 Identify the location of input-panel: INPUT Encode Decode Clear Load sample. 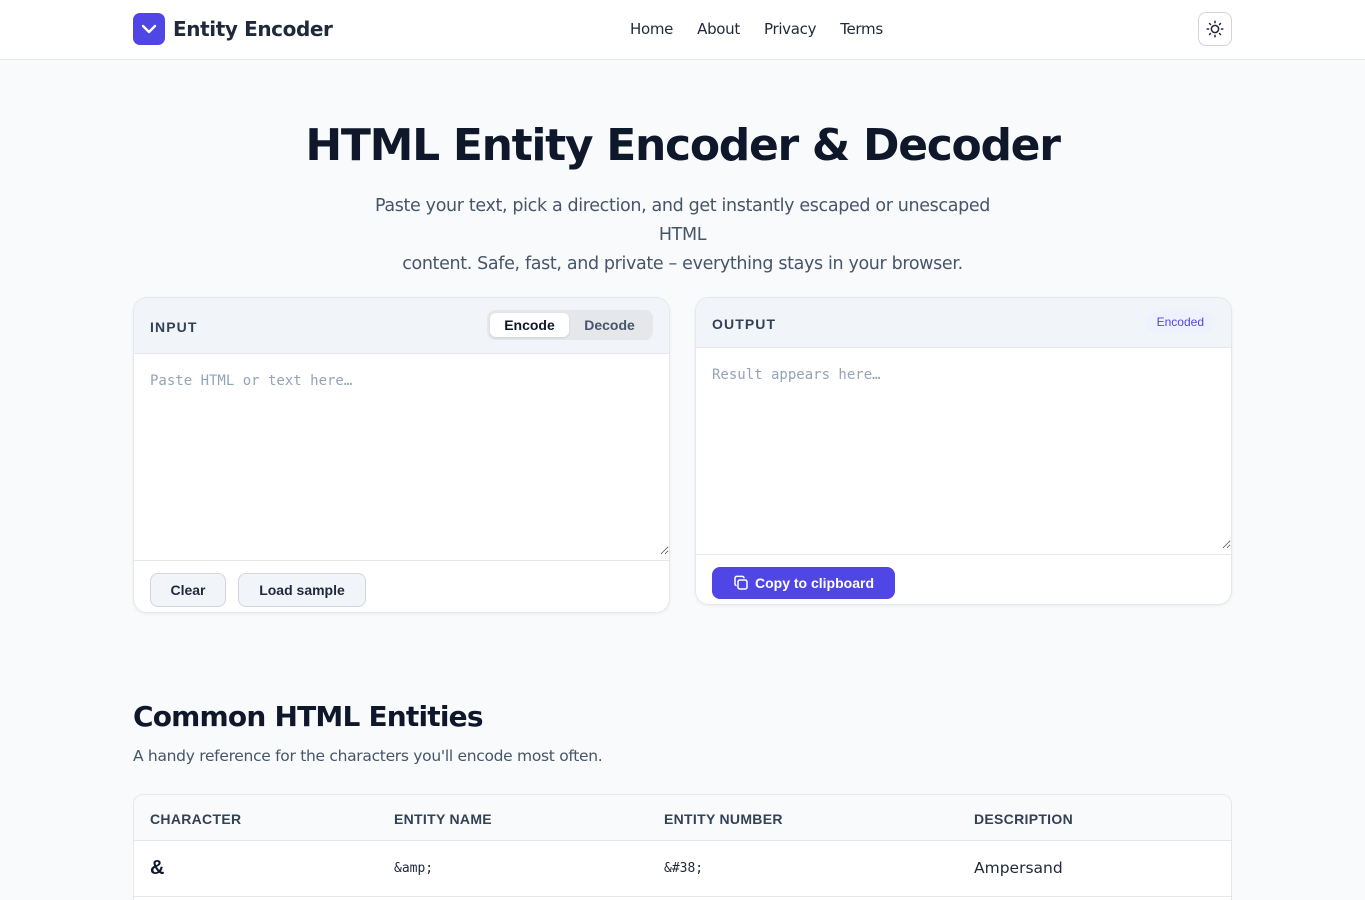
(401, 455).